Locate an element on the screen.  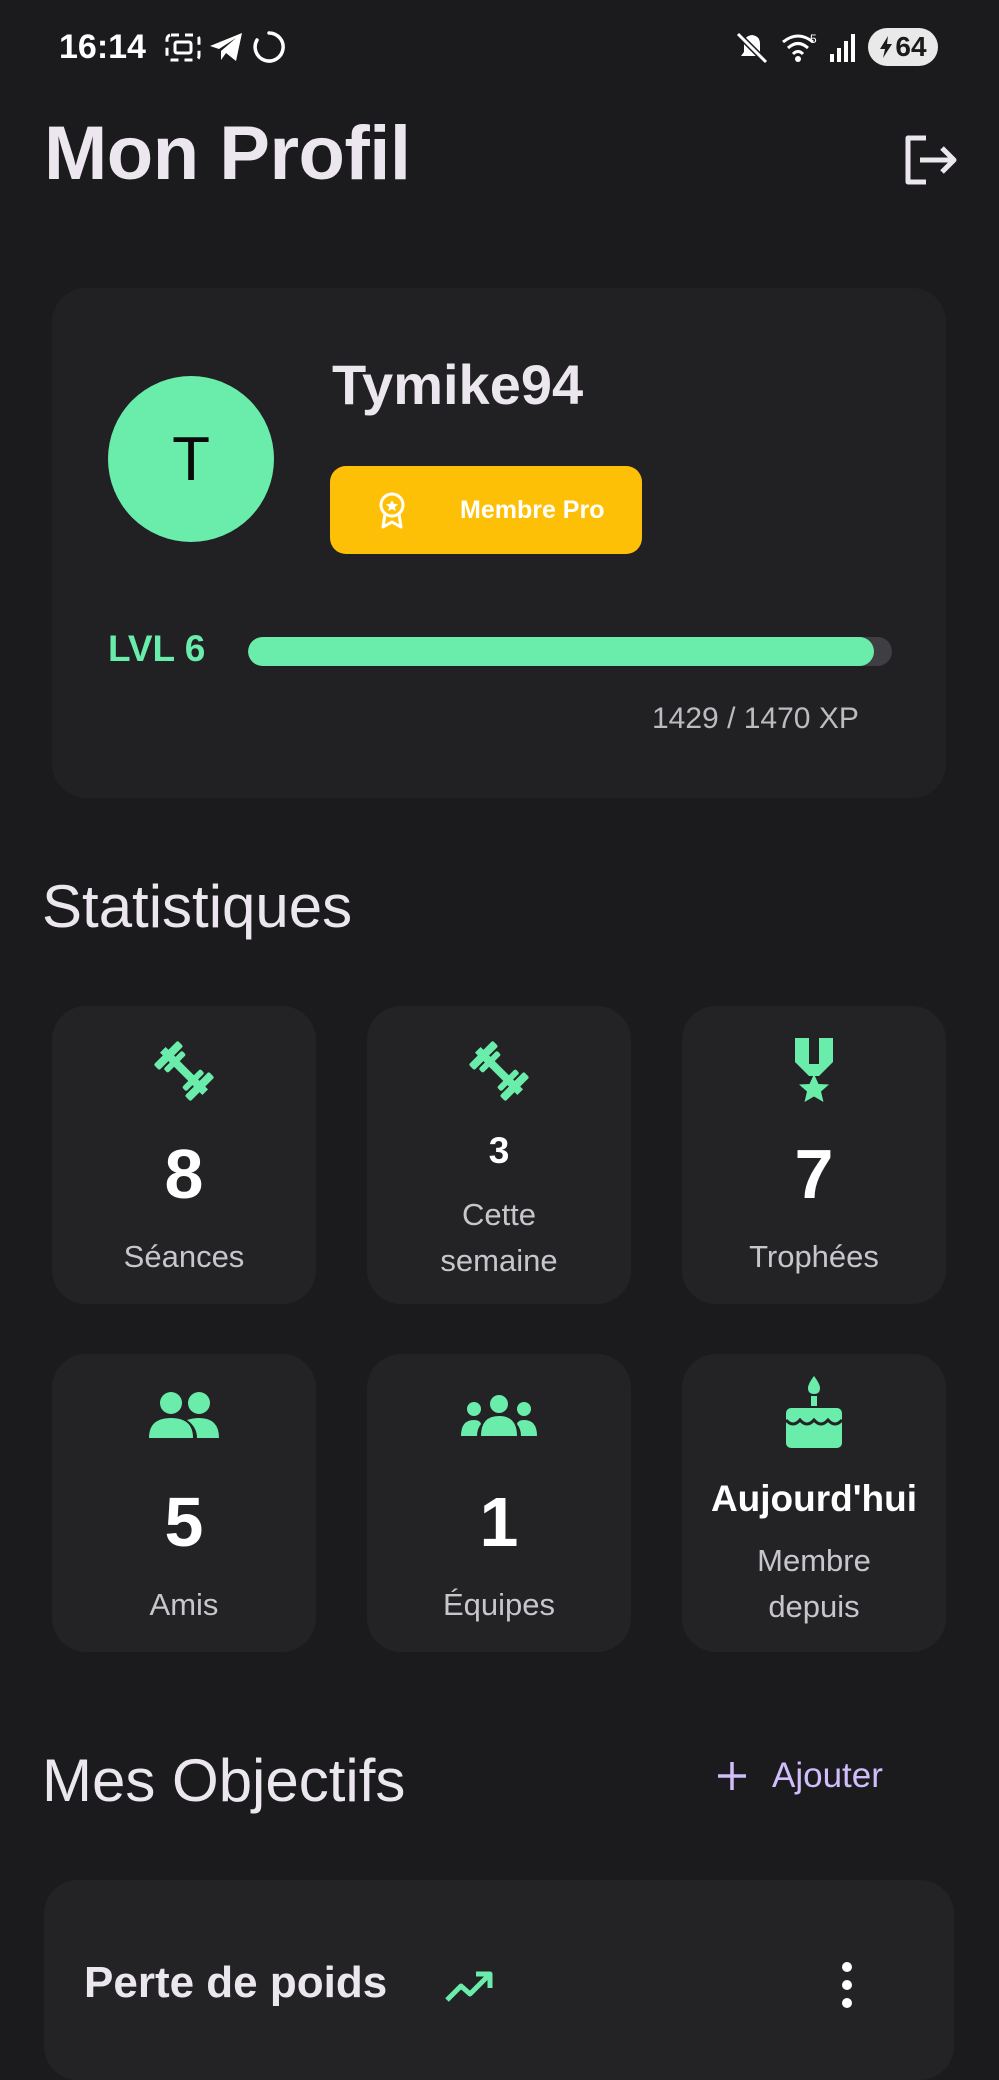
medal-icon is located at coordinates (814, 1070).